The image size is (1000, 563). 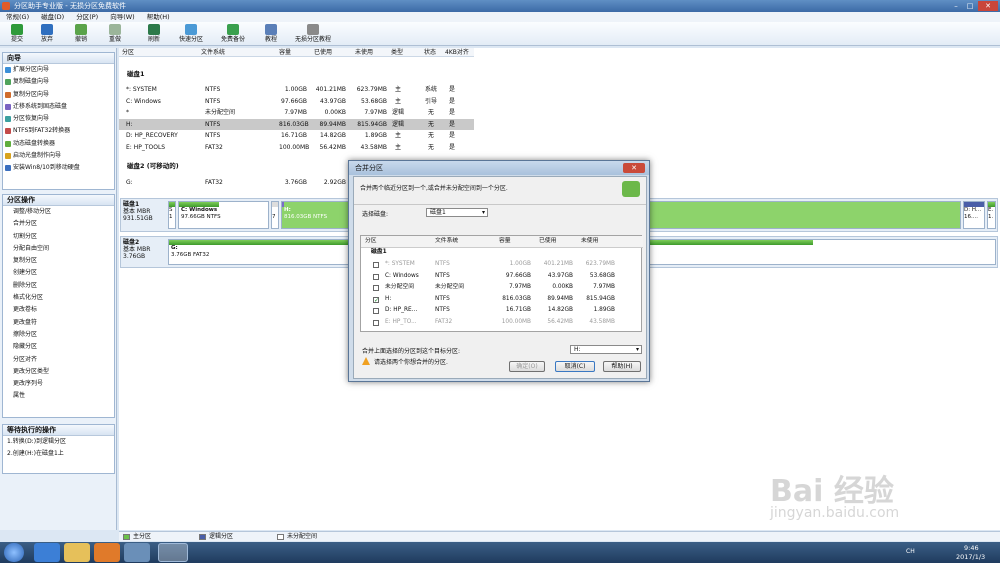 I want to click on clock-time: 9:46, so click(x=971, y=548).